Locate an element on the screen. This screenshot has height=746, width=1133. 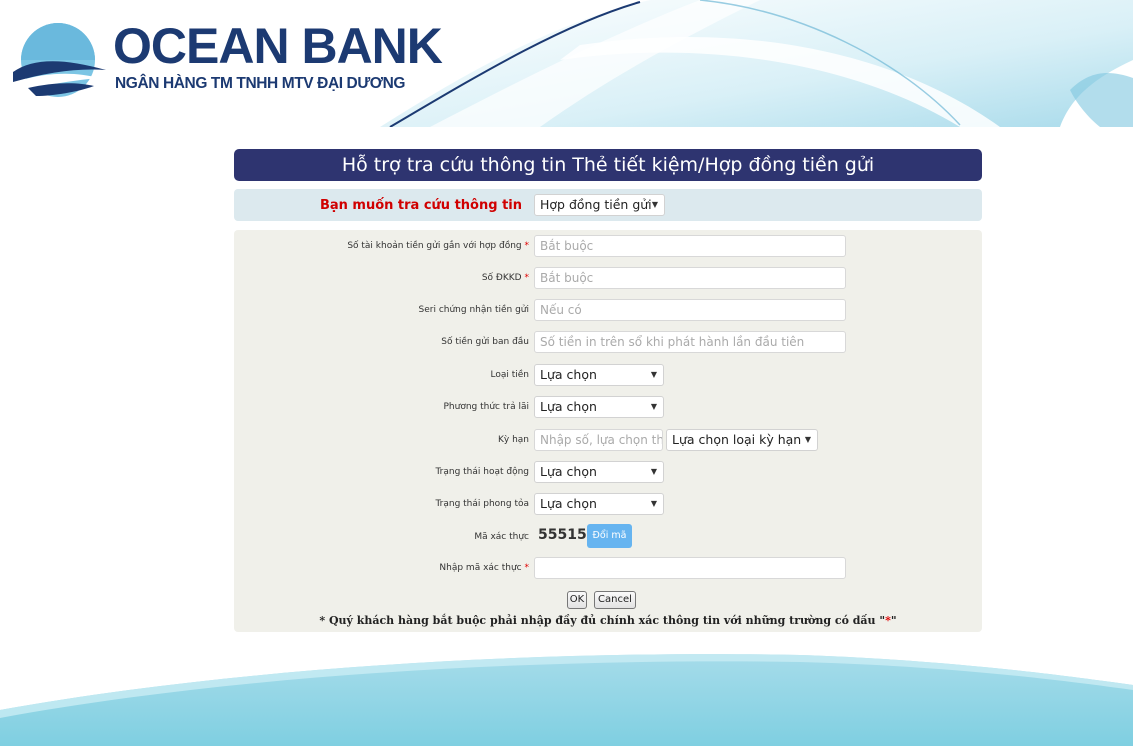
business-reg-input: Bắt buộc is located at coordinates (690, 278).